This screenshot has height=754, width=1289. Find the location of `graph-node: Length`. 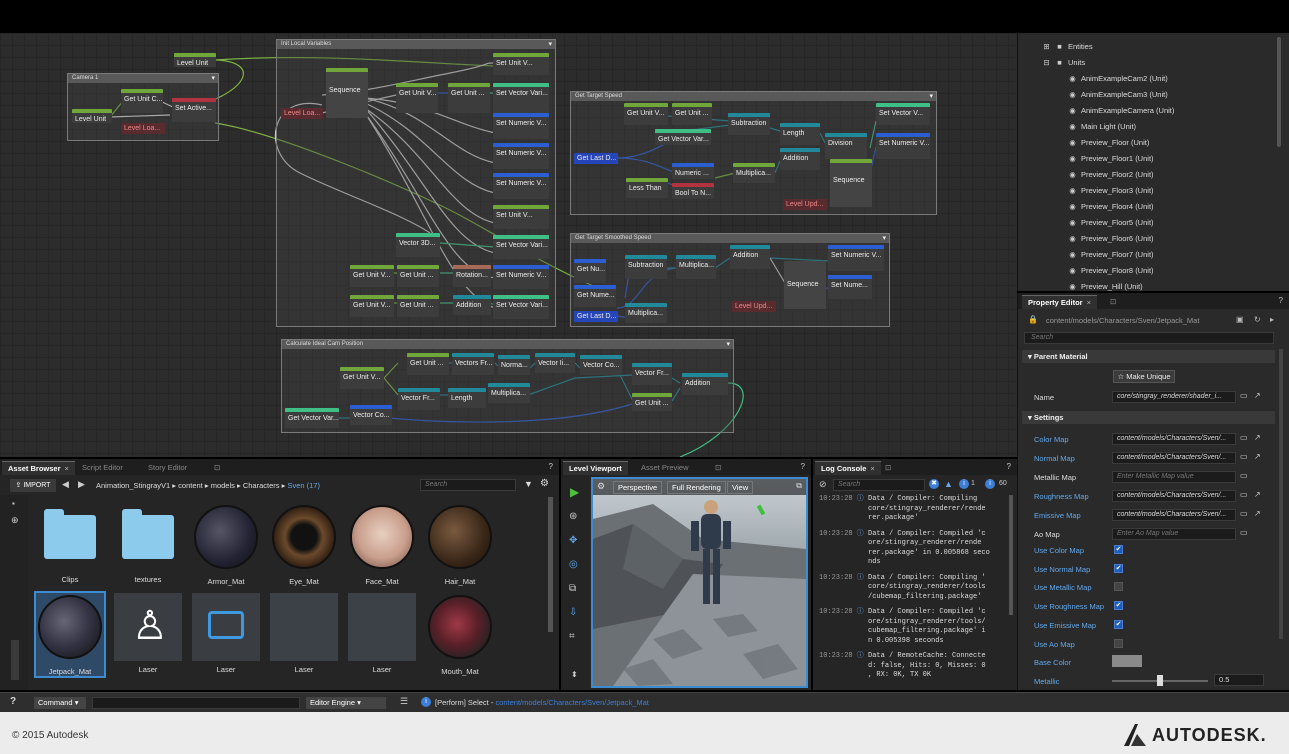

graph-node: Length is located at coordinates (800, 134).